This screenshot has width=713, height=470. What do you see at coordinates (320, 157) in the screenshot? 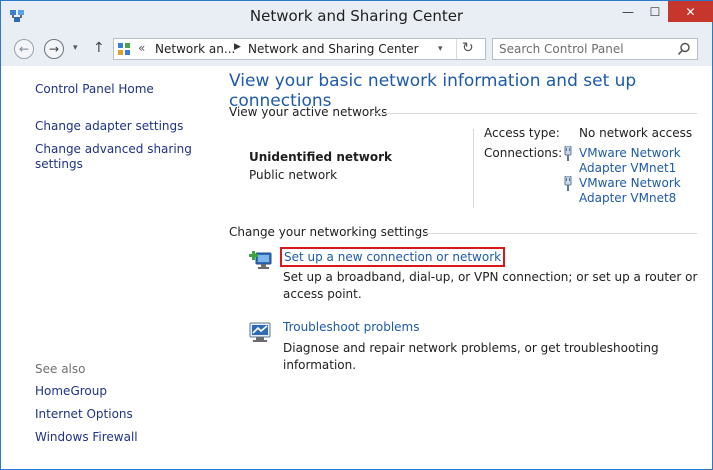
I see `network-name: Unidentified network` at bounding box center [320, 157].